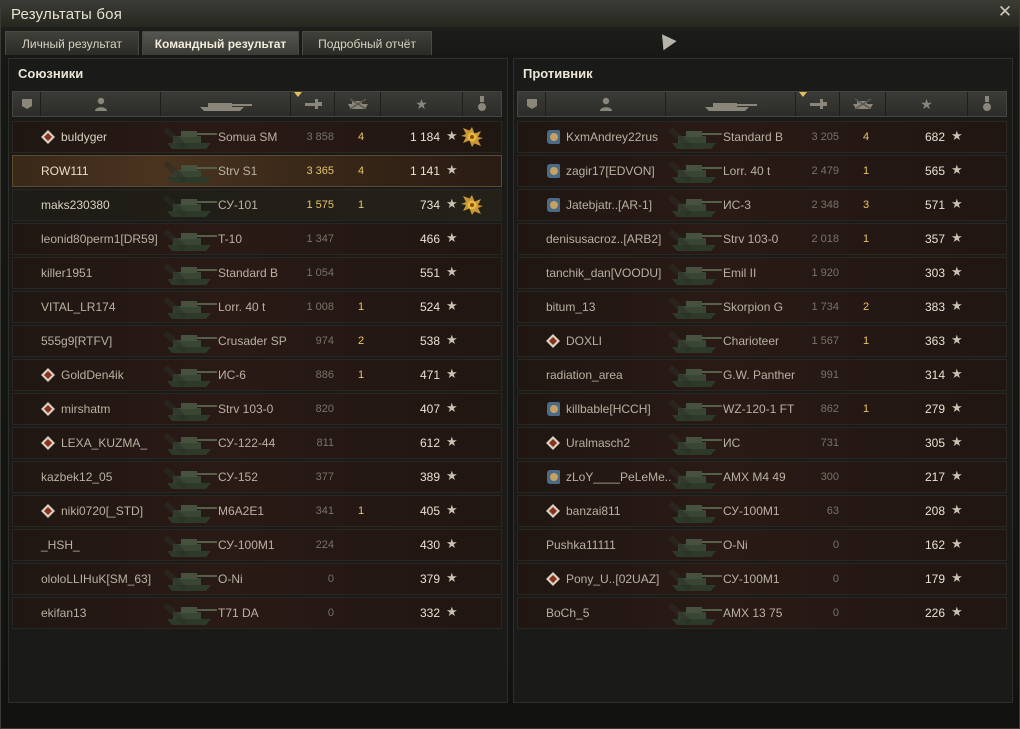  Describe the element at coordinates (104, 443) in the screenshot. I see `player-name: LEXA_KUZMA_` at that location.